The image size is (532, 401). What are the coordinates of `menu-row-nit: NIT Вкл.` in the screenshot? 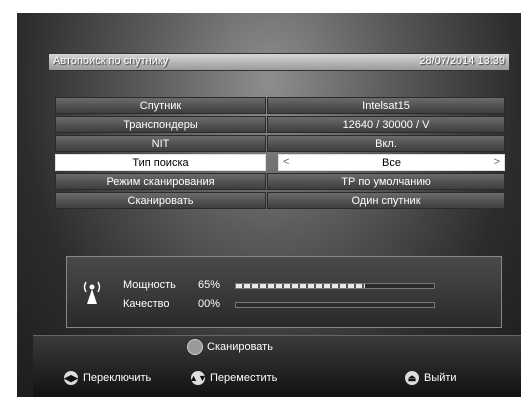 It's located at (280, 143).